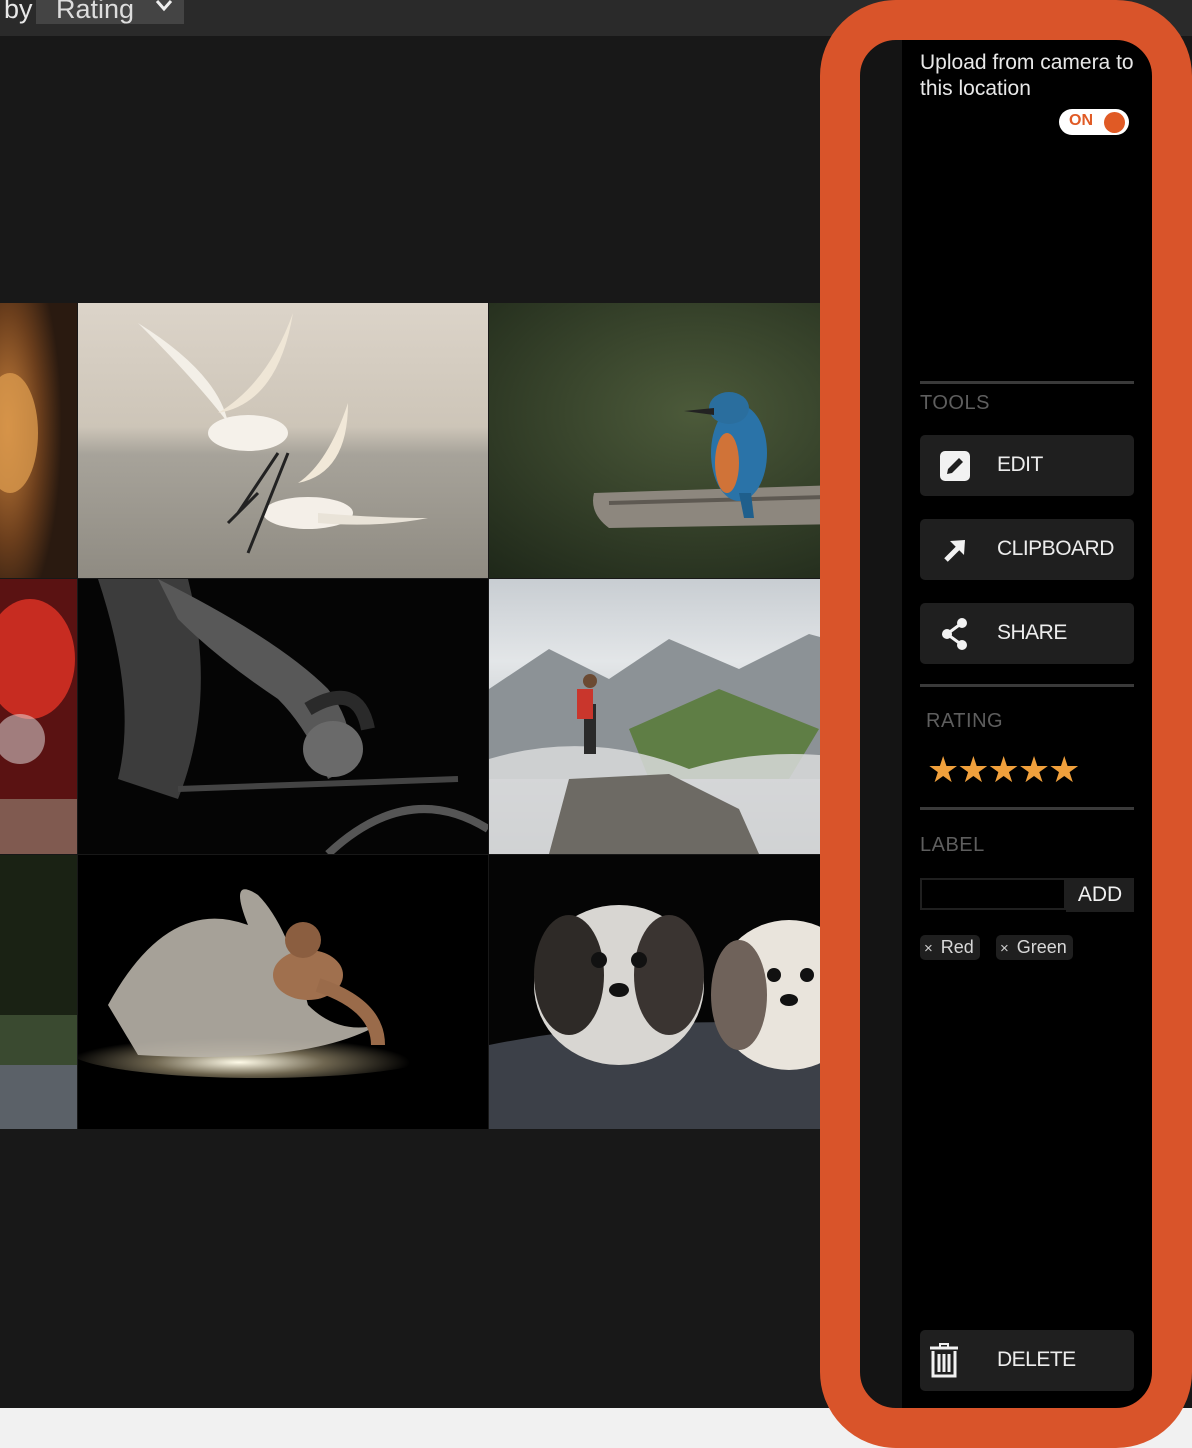 The width and height of the screenshot is (1192, 1448). What do you see at coordinates (955, 466) in the screenshot?
I see `pencil-icon` at bounding box center [955, 466].